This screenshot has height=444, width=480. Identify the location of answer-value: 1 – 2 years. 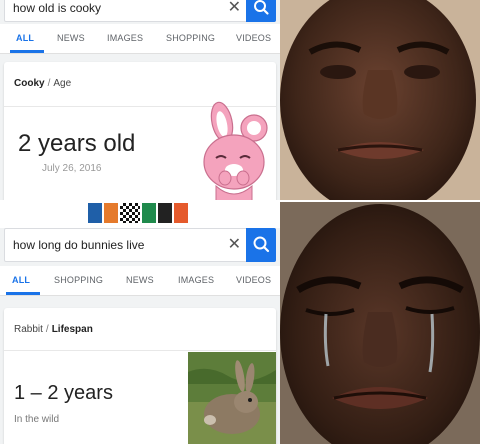
(63, 393).